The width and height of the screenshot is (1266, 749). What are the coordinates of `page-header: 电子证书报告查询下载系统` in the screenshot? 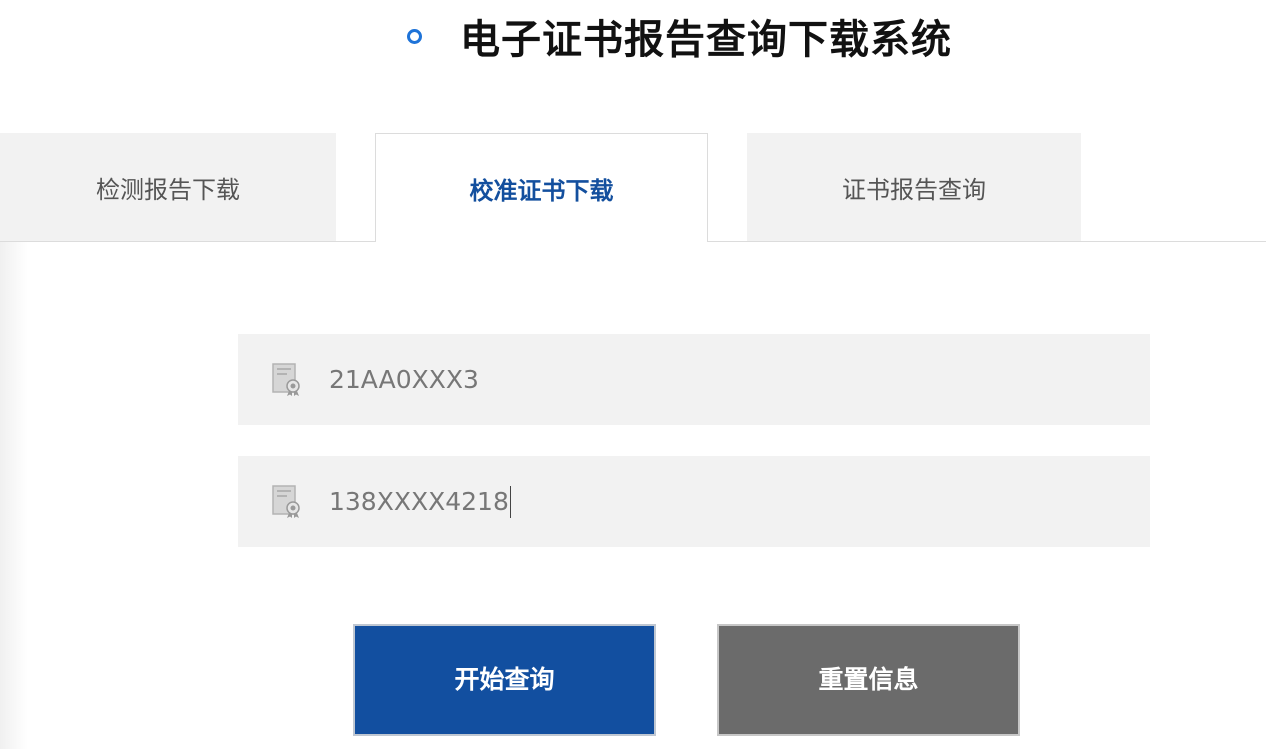 It's located at (633, 45).